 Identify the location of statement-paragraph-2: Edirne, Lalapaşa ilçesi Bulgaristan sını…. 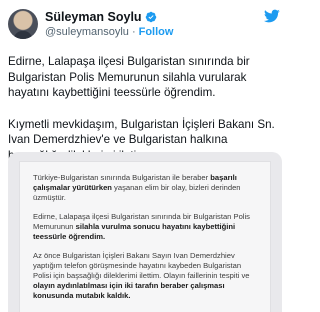
(146, 227).